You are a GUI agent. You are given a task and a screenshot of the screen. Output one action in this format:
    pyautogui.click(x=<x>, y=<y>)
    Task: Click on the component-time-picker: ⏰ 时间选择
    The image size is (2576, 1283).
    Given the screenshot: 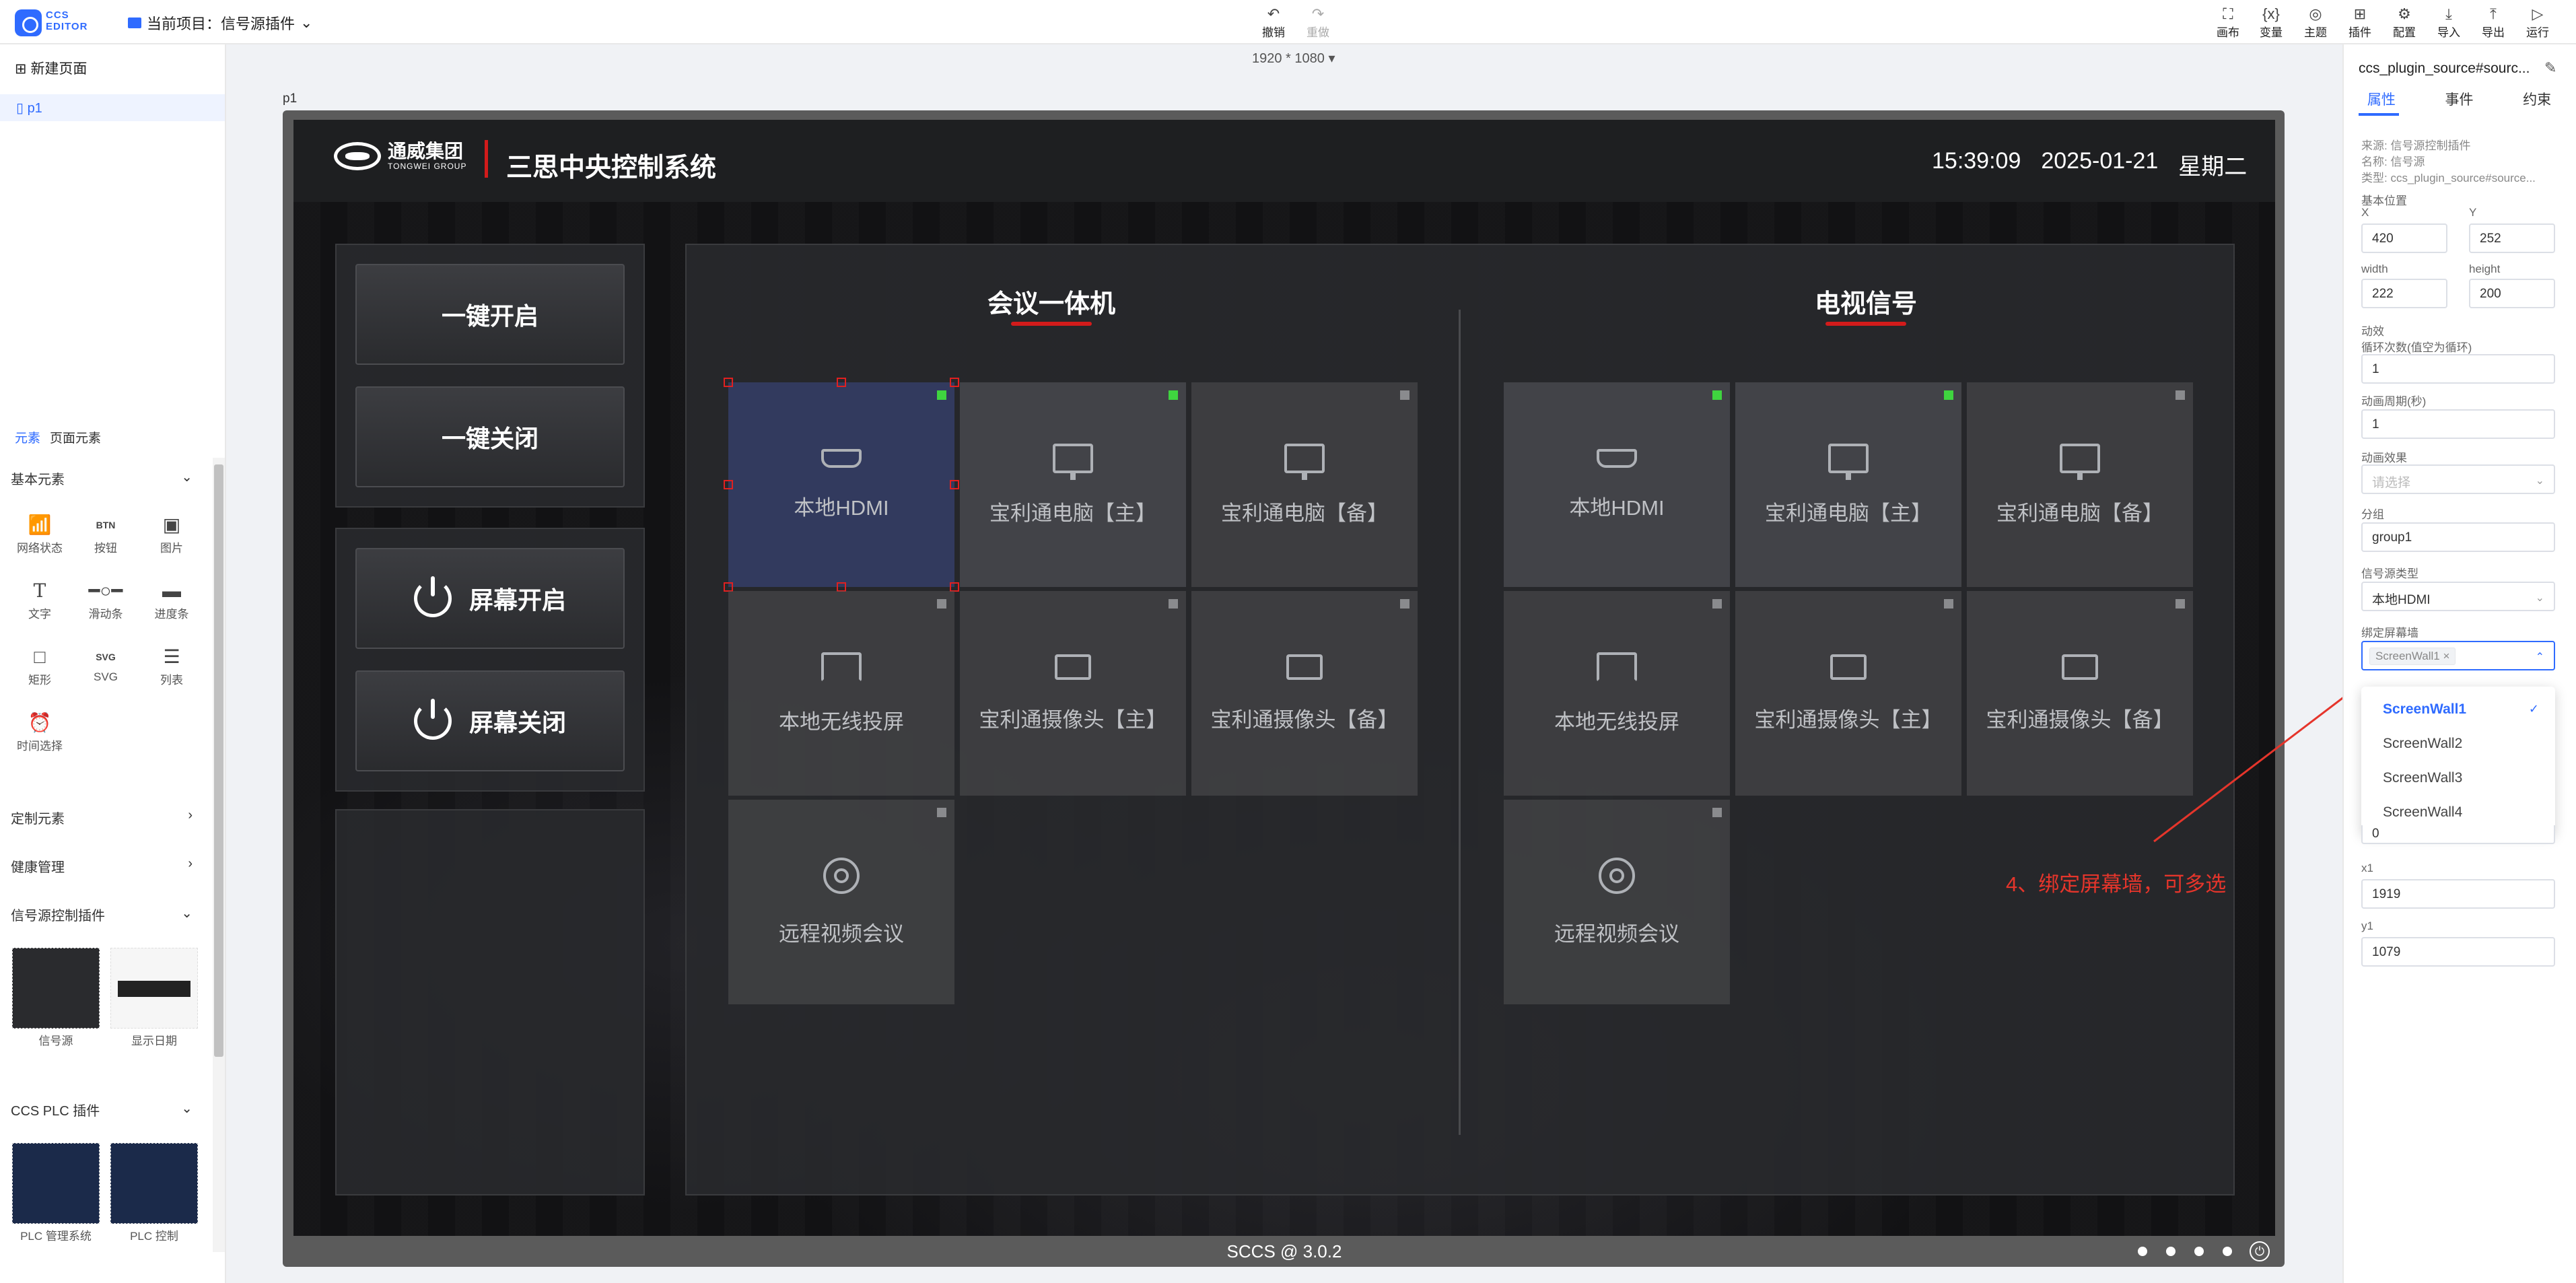 What is the action you would take?
    pyautogui.click(x=39, y=731)
    